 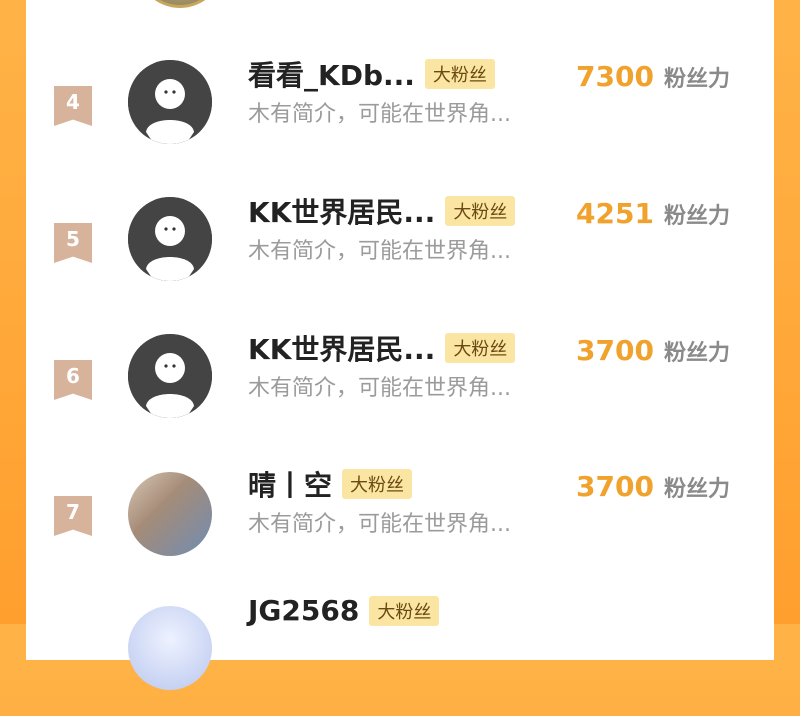 What do you see at coordinates (615, 76) in the screenshot?
I see `fans-count: 7300` at bounding box center [615, 76].